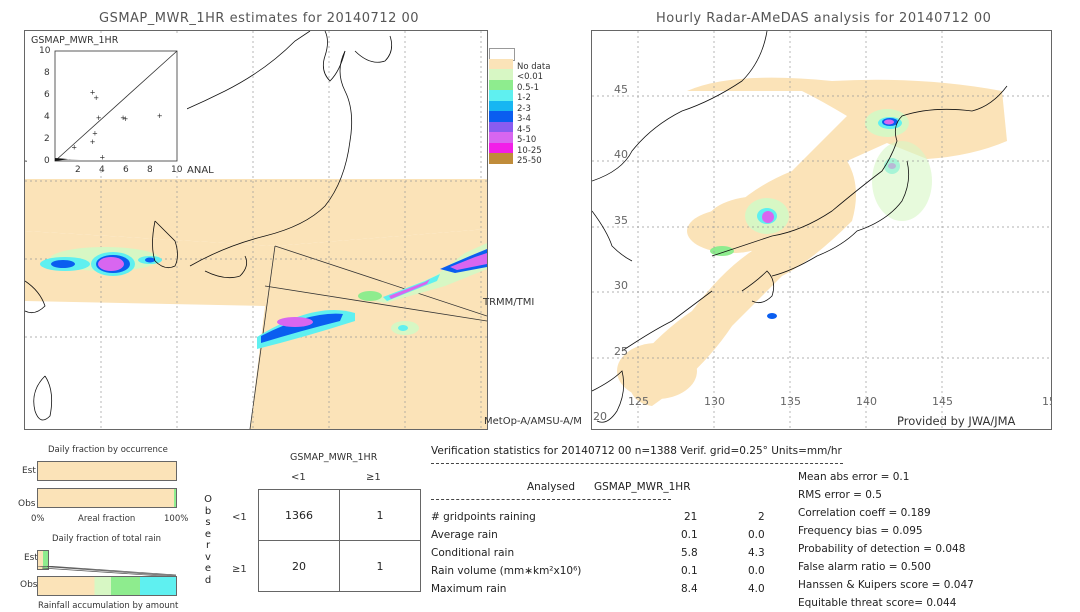  What do you see at coordinates (483, 517) in the screenshot?
I see `stat-row-label: # gridpoints raining` at bounding box center [483, 517].